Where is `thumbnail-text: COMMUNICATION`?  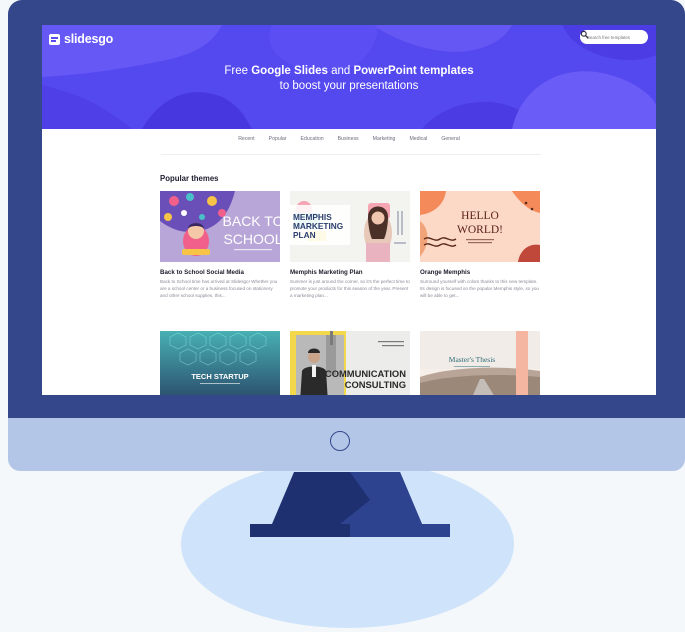
thumbnail-text: COMMUNICATION is located at coordinates (365, 373).